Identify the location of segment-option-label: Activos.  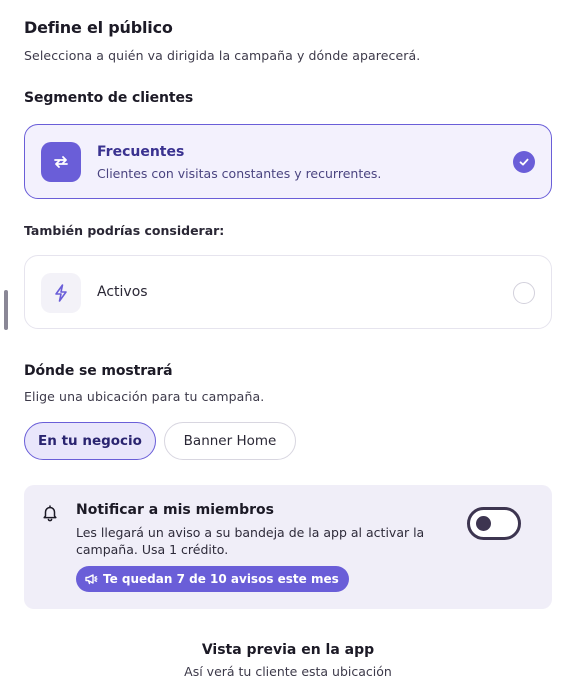
(122, 292).